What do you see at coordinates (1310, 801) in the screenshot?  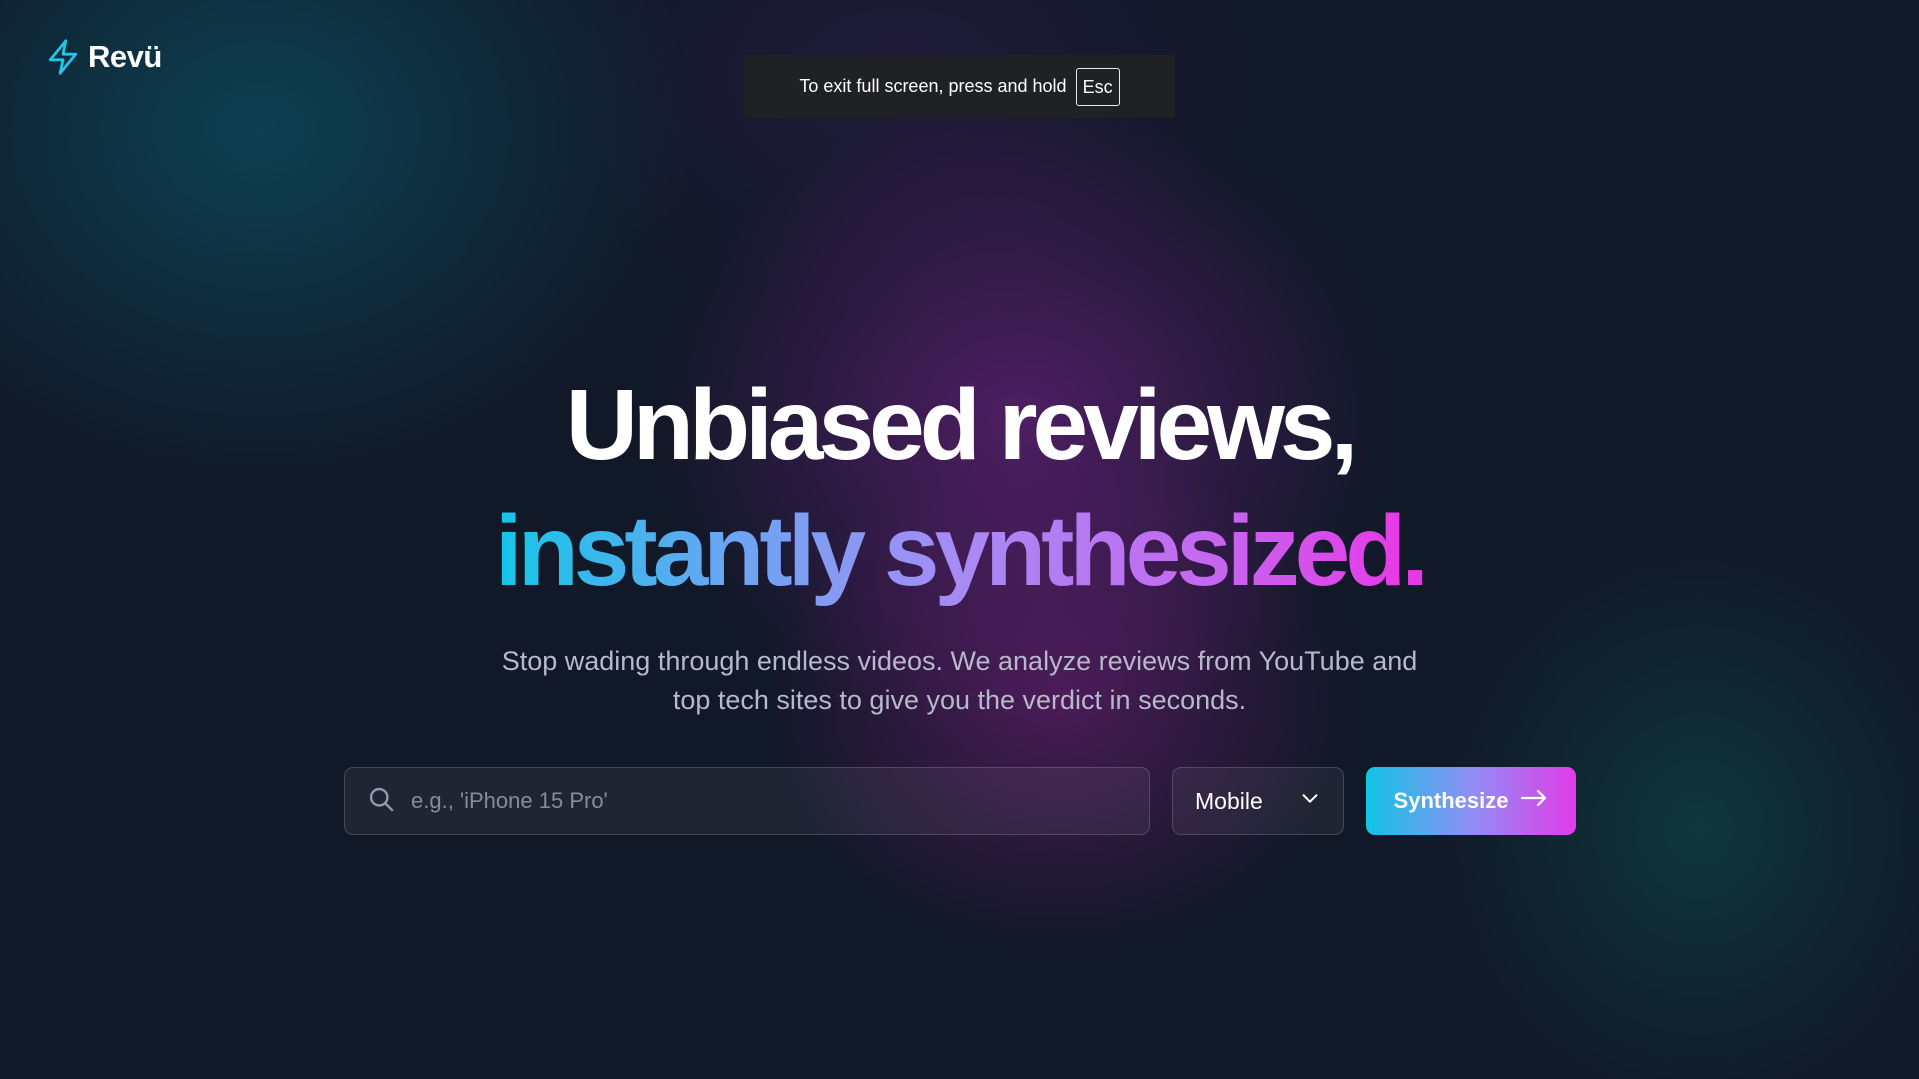 I see `chevron-down-icon` at bounding box center [1310, 801].